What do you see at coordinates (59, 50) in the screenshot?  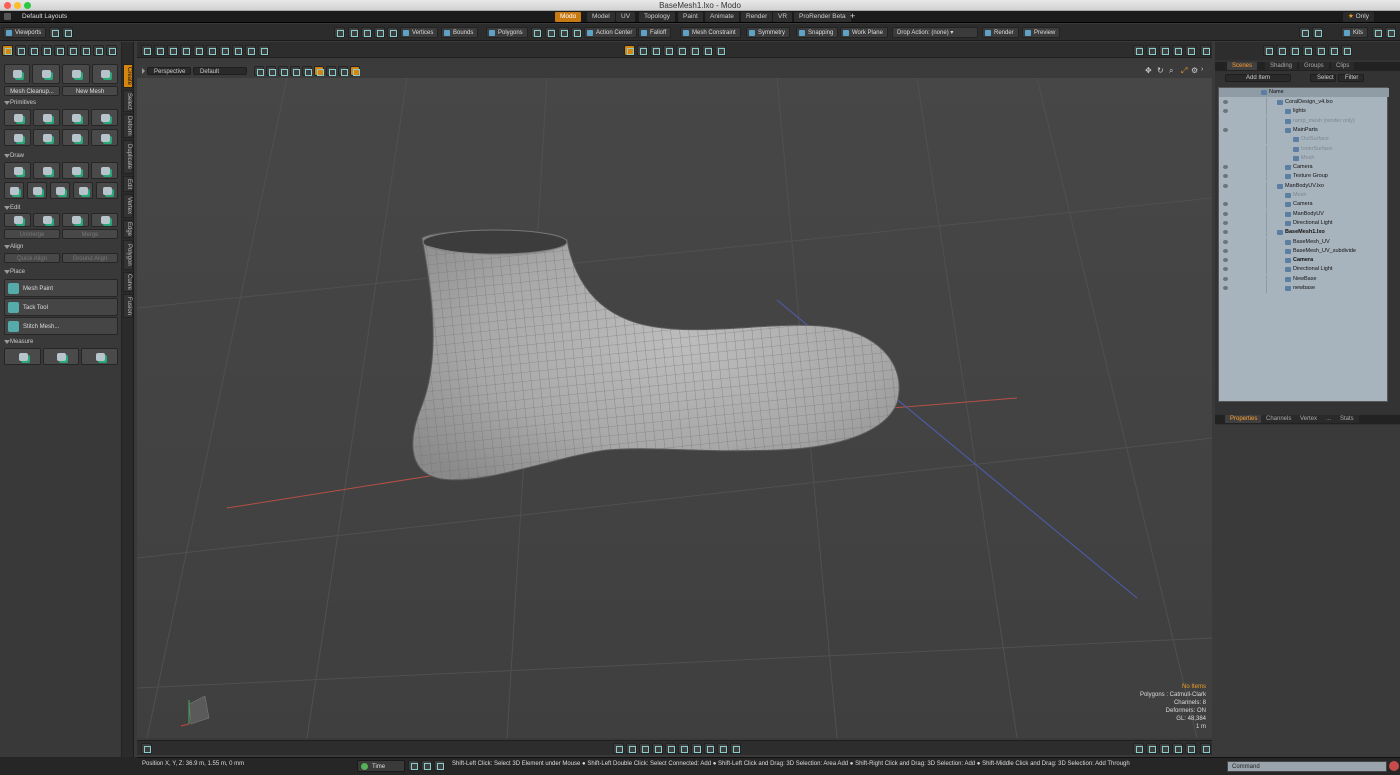 I see `pivot-select-icon` at bounding box center [59, 50].